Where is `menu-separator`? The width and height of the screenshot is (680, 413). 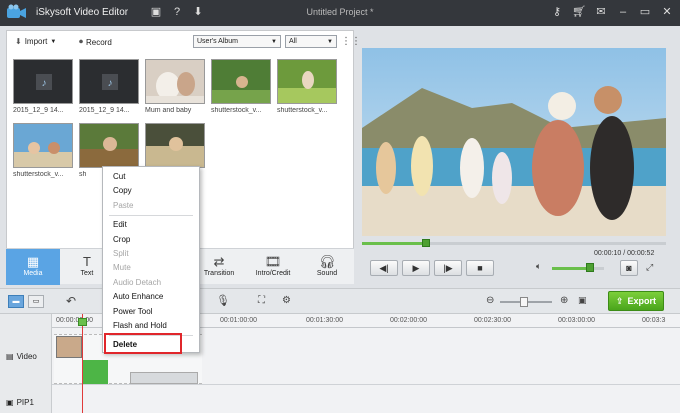 menu-separator is located at coordinates (151, 216).